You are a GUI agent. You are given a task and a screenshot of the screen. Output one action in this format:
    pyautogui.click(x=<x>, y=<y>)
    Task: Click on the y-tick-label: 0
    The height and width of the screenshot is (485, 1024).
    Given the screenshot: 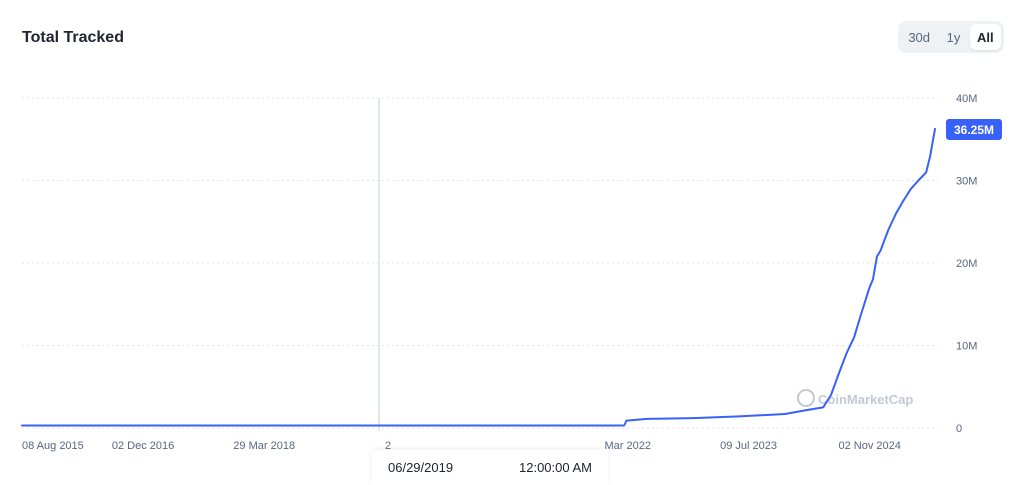 What is the action you would take?
    pyautogui.click(x=959, y=429)
    